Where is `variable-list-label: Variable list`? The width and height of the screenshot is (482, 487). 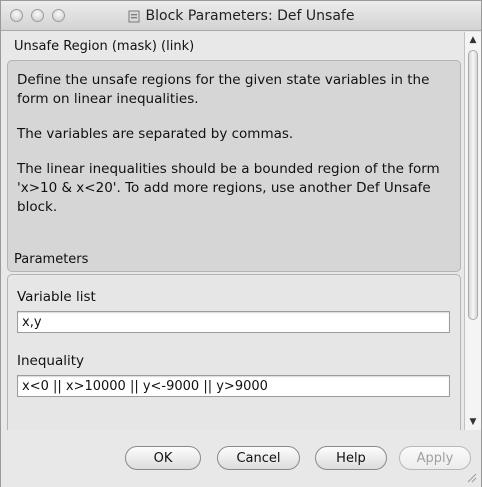 variable-list-label: Variable list is located at coordinates (56, 297).